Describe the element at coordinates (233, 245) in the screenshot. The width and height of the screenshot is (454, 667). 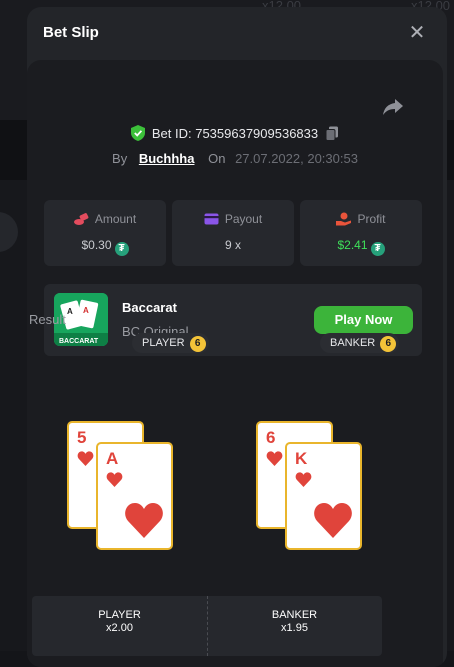
I see `stat-payout-value: 9 x` at that location.